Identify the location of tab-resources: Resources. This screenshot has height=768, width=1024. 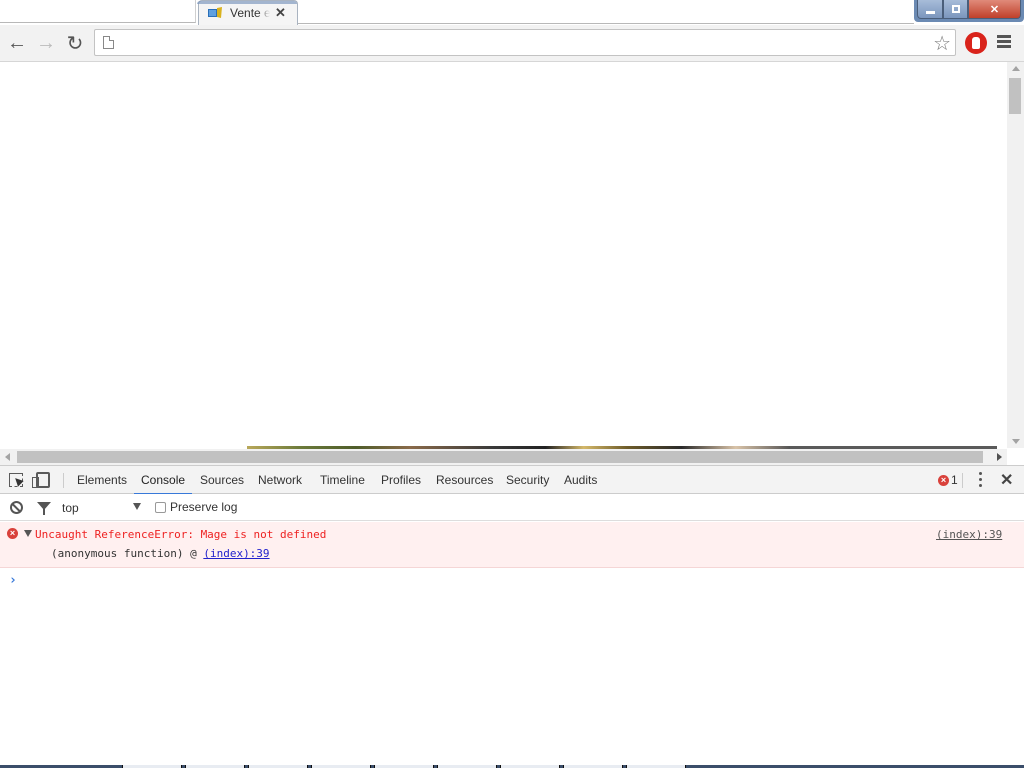
(464, 480).